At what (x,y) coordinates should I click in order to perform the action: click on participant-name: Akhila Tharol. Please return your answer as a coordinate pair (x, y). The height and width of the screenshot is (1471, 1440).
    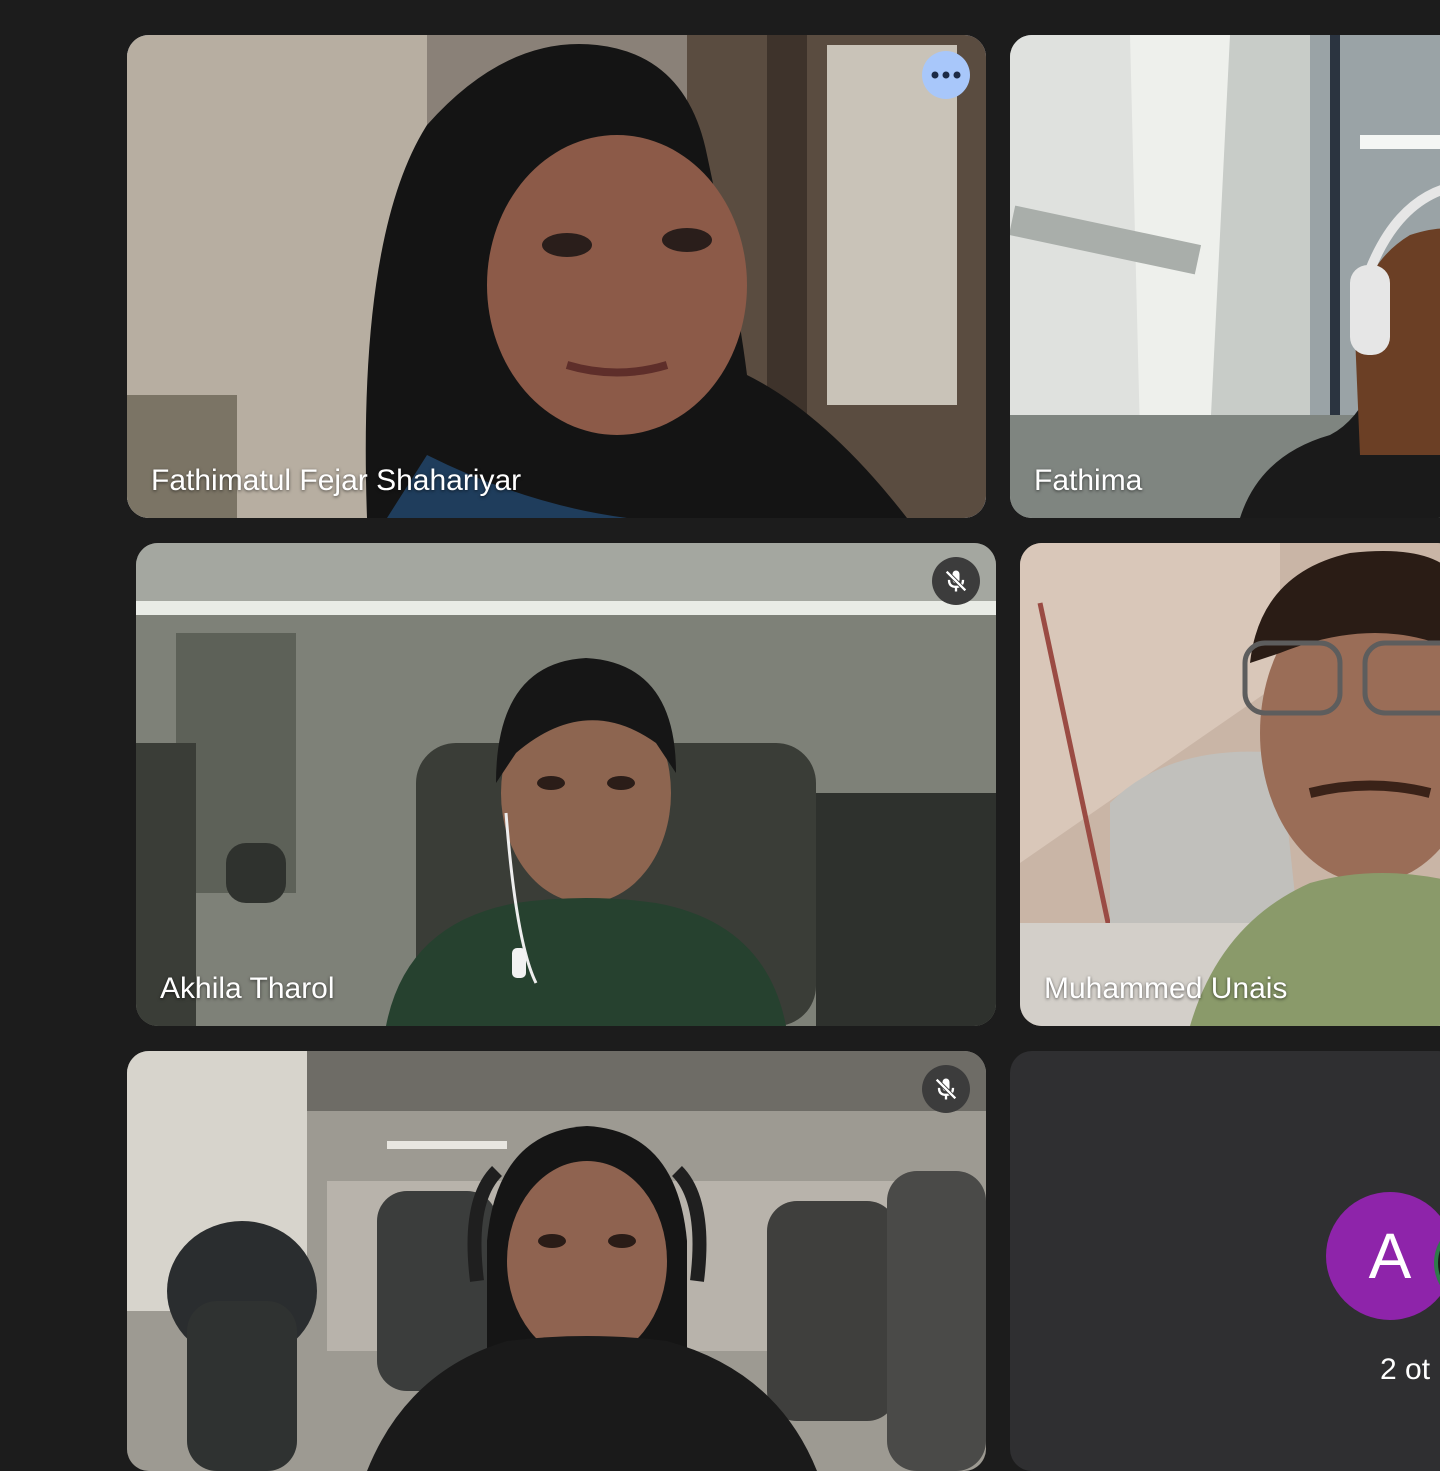
    Looking at the image, I should click on (247, 988).